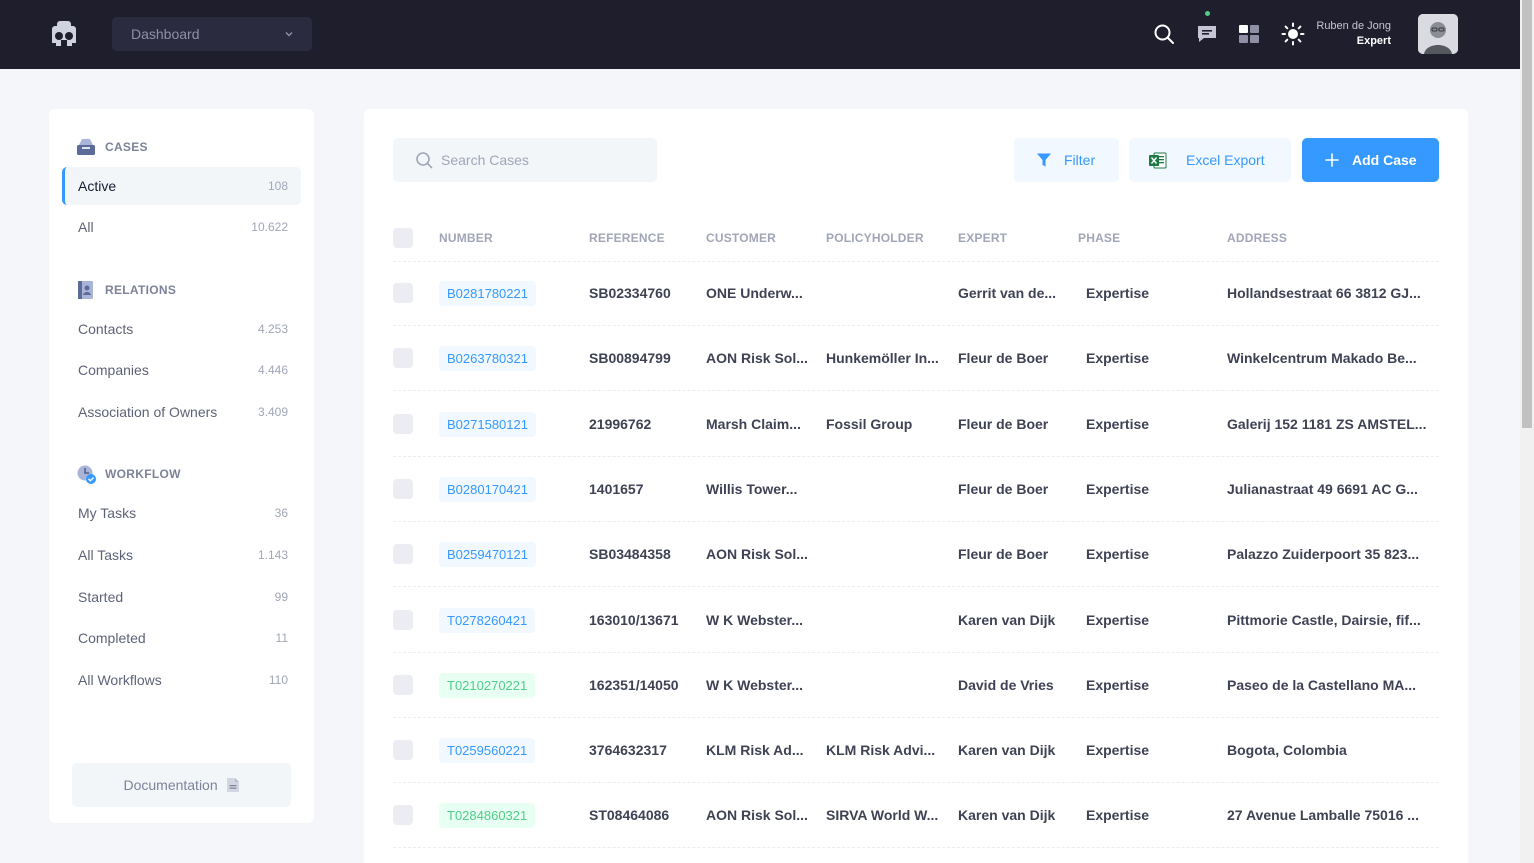  What do you see at coordinates (272, 412) in the screenshot?
I see `sidebar-item-count: 3.409` at bounding box center [272, 412].